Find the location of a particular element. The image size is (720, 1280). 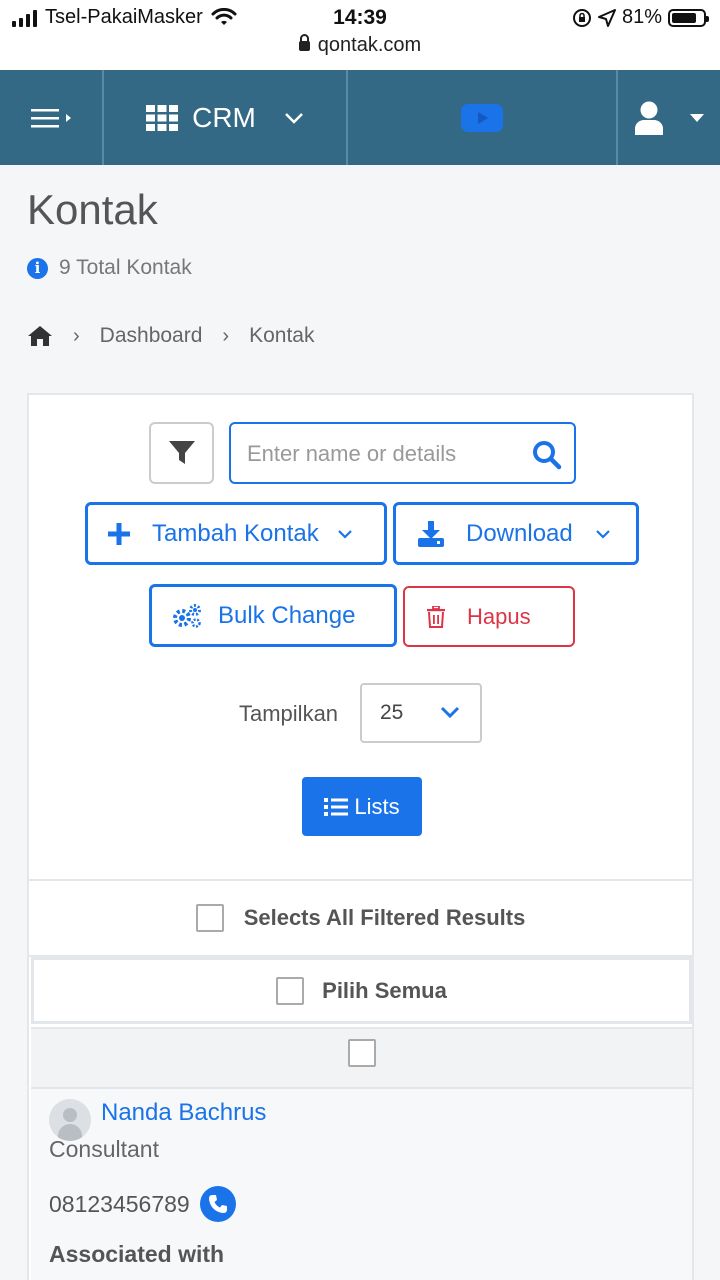

bulk-change-button: Bulk Change is located at coordinates (273, 615).